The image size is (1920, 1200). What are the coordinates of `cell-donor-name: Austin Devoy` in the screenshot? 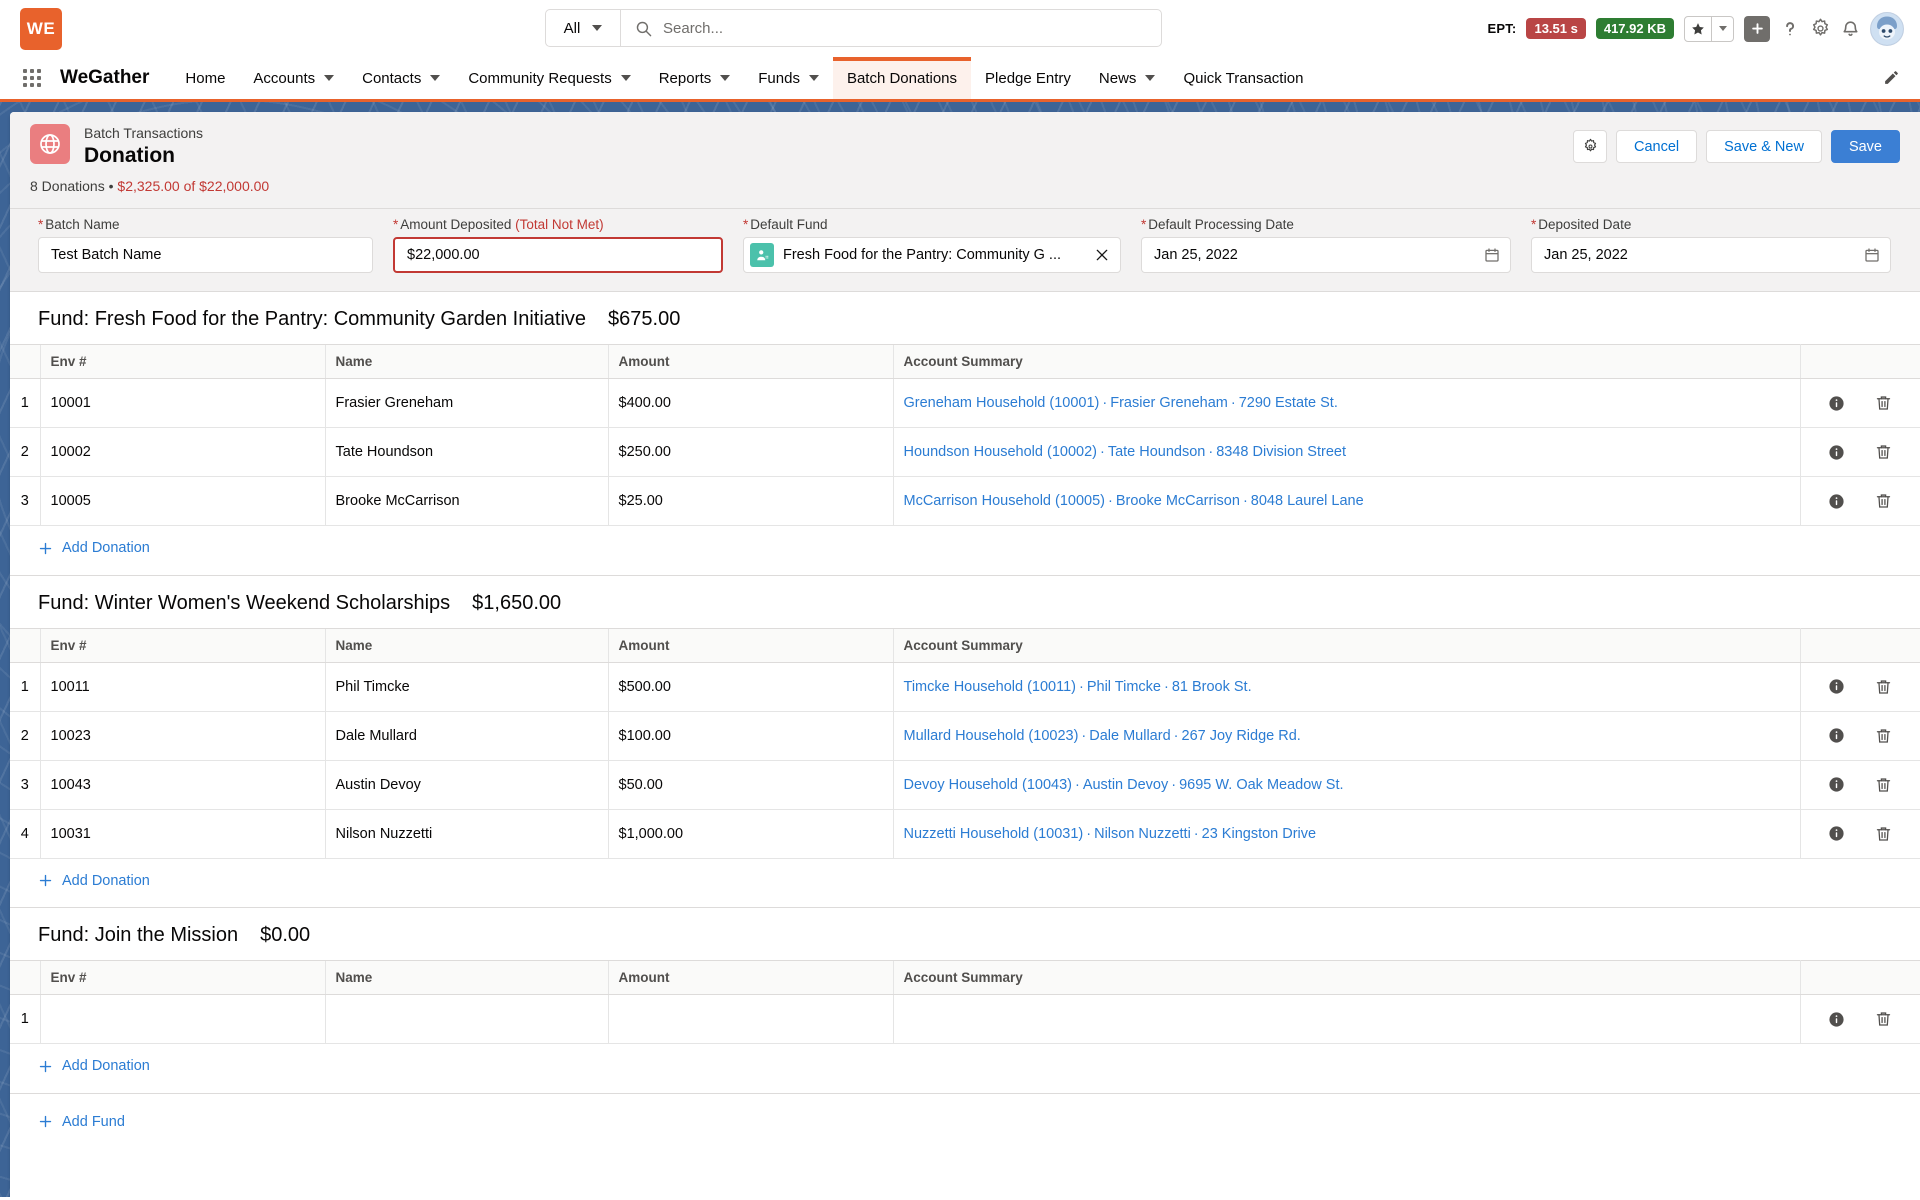 It's located at (466, 785).